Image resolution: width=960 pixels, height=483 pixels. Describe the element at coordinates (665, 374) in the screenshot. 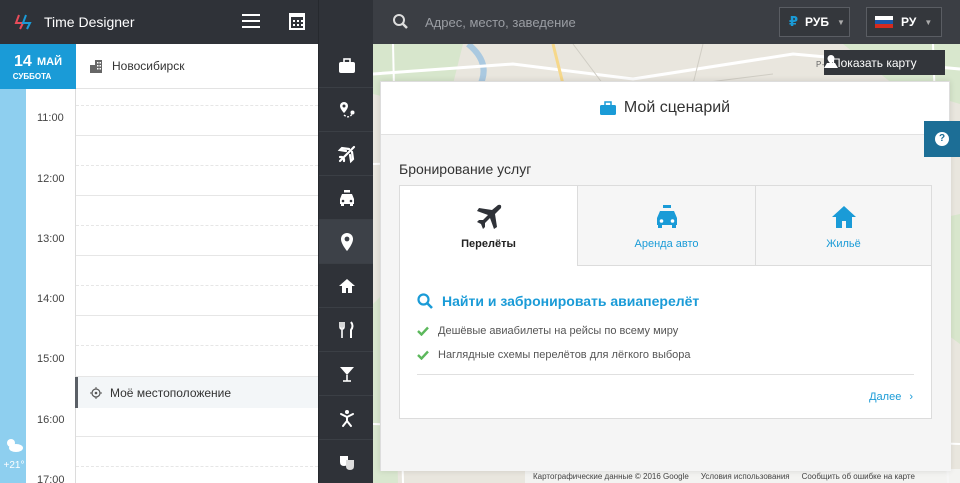

I see `divider` at that location.